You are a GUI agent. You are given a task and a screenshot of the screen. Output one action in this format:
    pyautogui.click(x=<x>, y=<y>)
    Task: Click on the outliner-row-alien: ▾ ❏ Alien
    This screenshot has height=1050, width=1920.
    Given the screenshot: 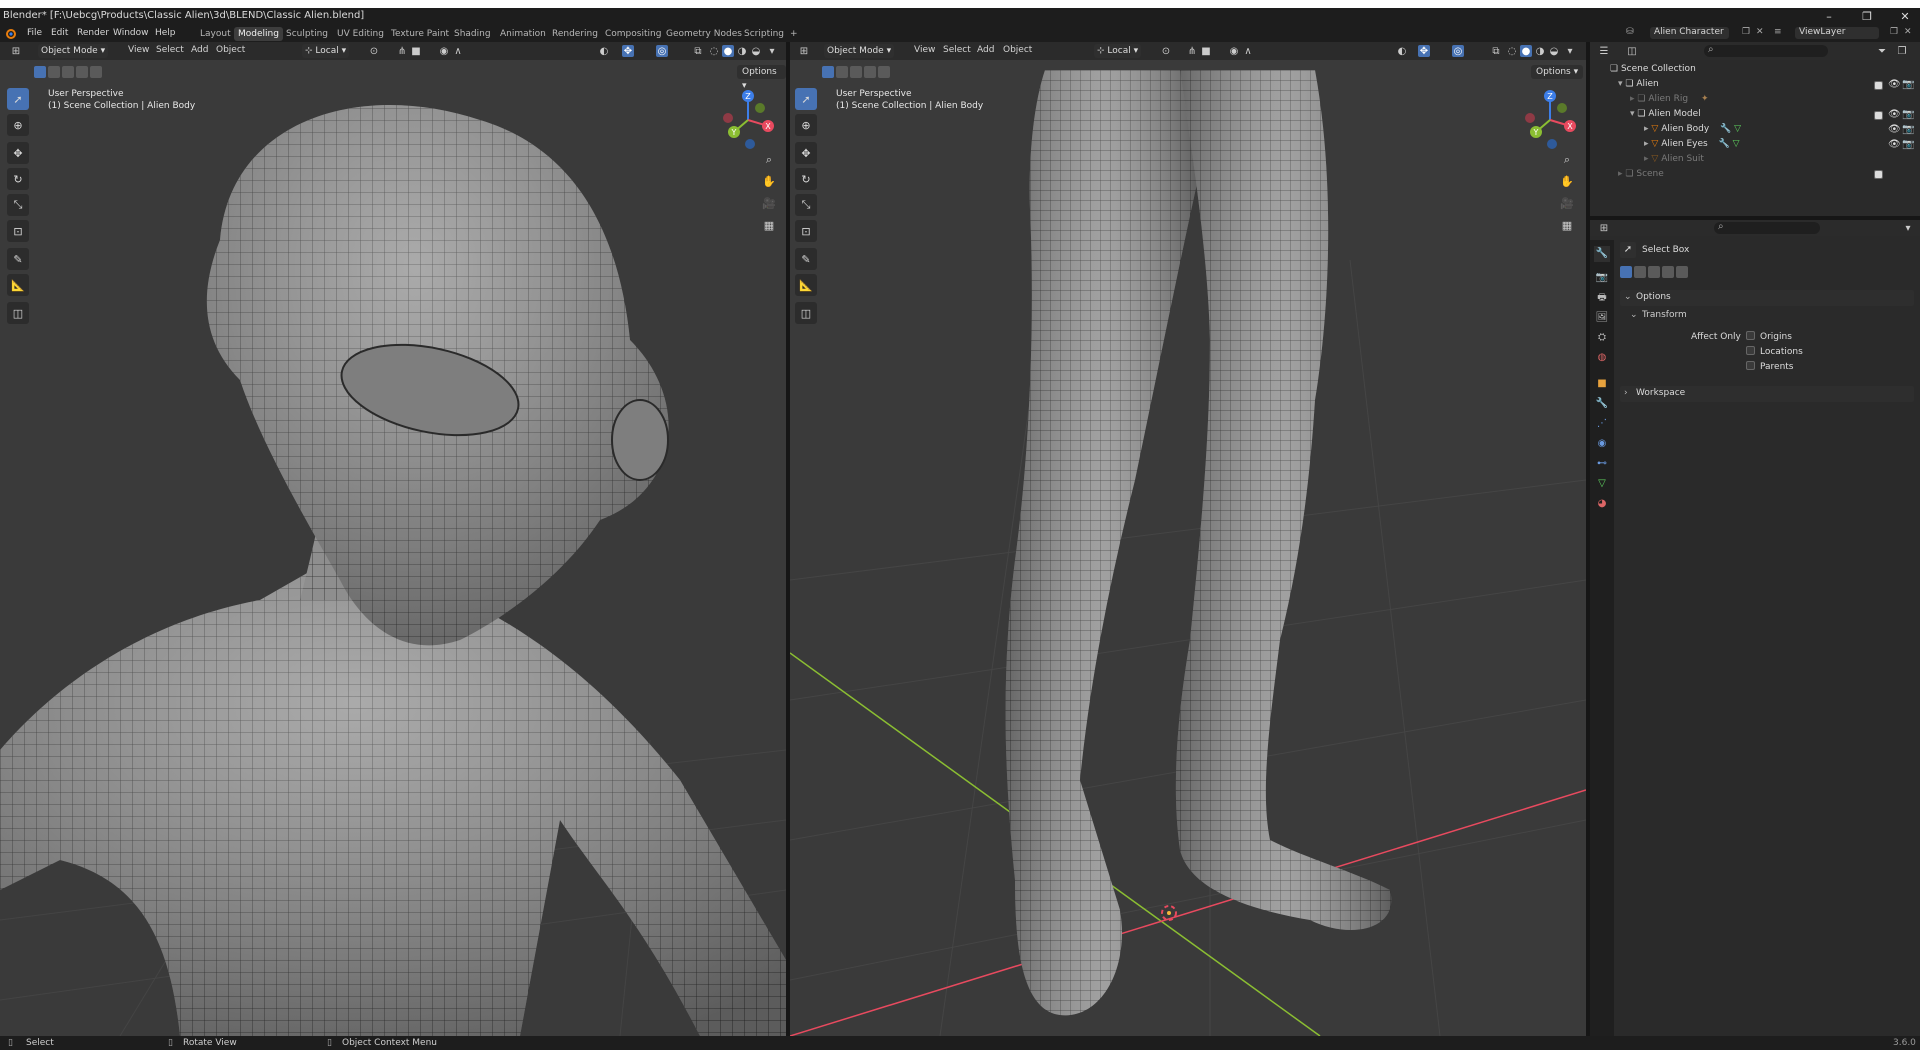 What is the action you would take?
    pyautogui.click(x=1638, y=86)
    